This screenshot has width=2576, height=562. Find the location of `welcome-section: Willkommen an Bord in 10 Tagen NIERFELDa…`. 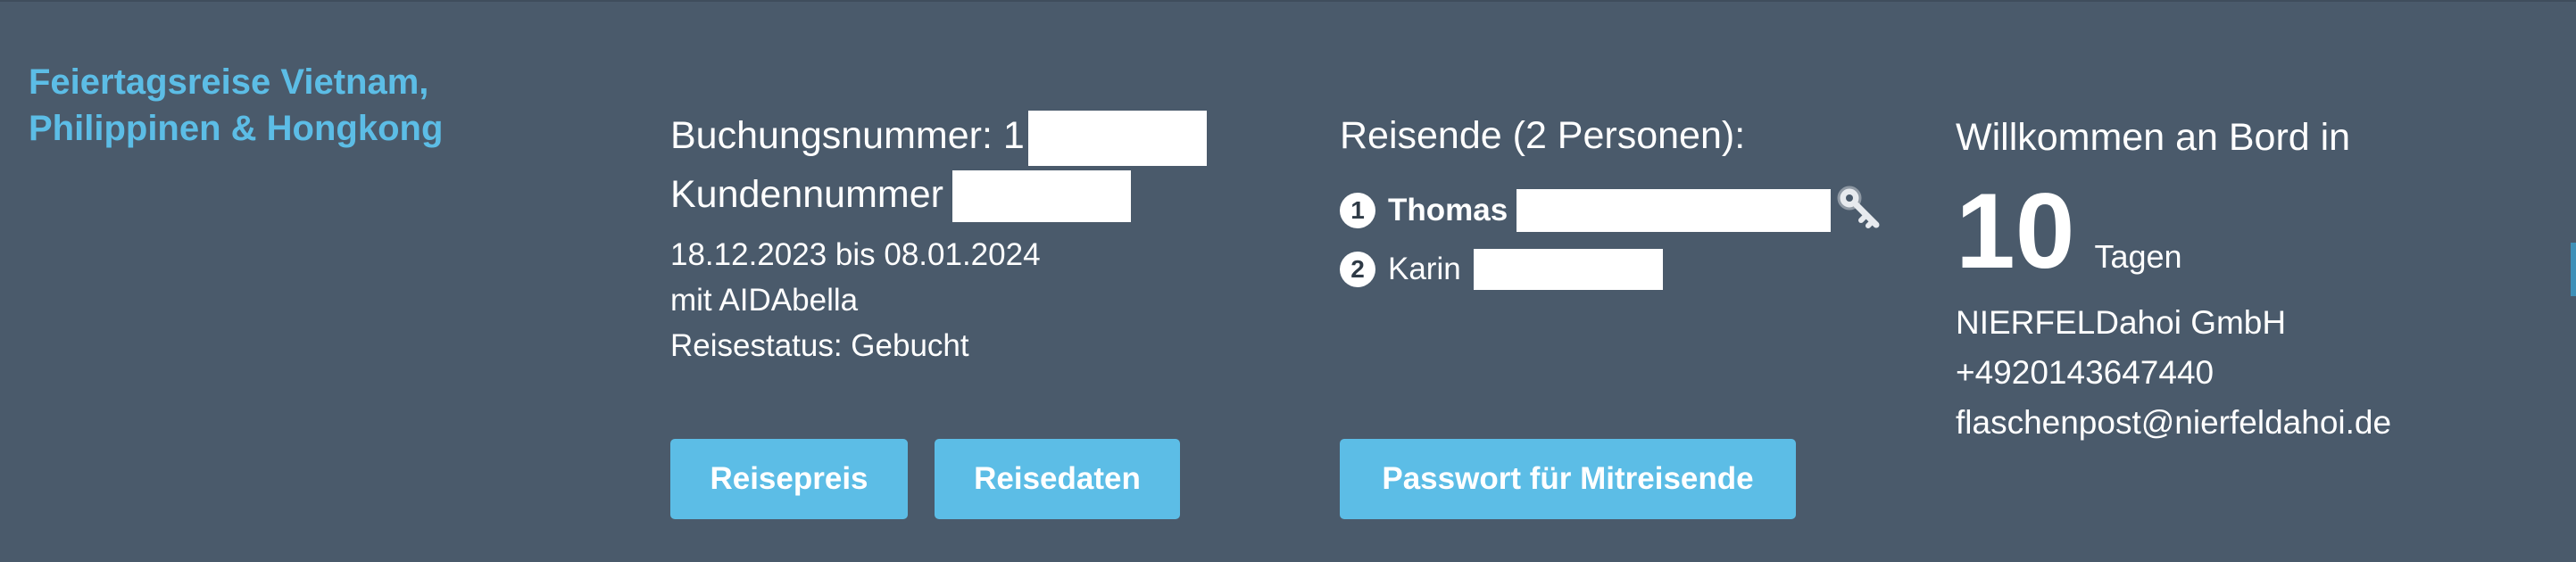

welcome-section: Willkommen an Bord in 10 Tagen NIERFELDa… is located at coordinates (2260, 278).